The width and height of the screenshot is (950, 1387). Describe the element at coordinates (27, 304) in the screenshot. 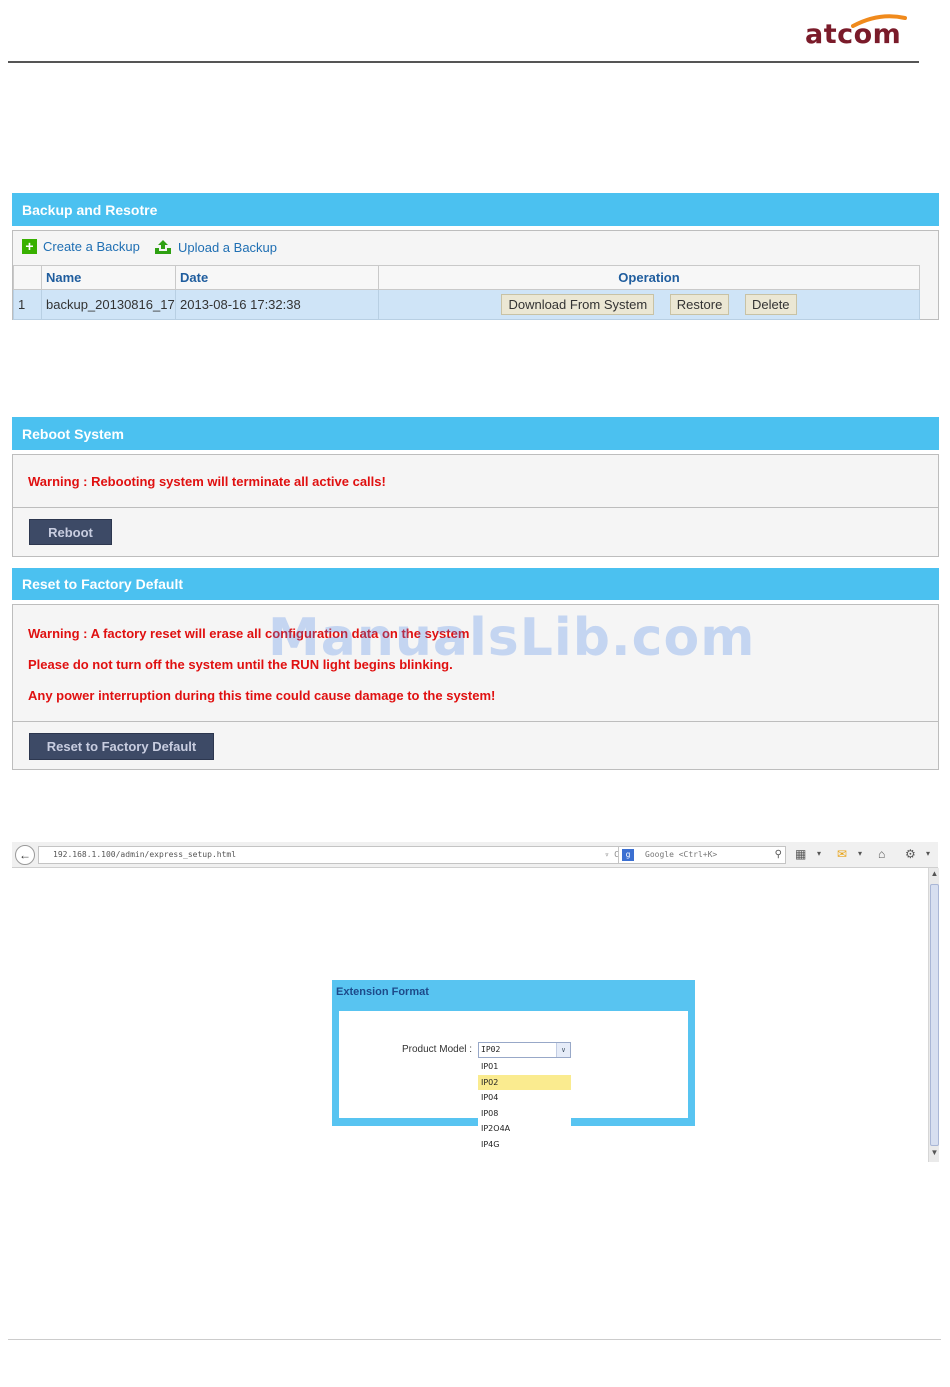

I see `row-index: 1` at that location.